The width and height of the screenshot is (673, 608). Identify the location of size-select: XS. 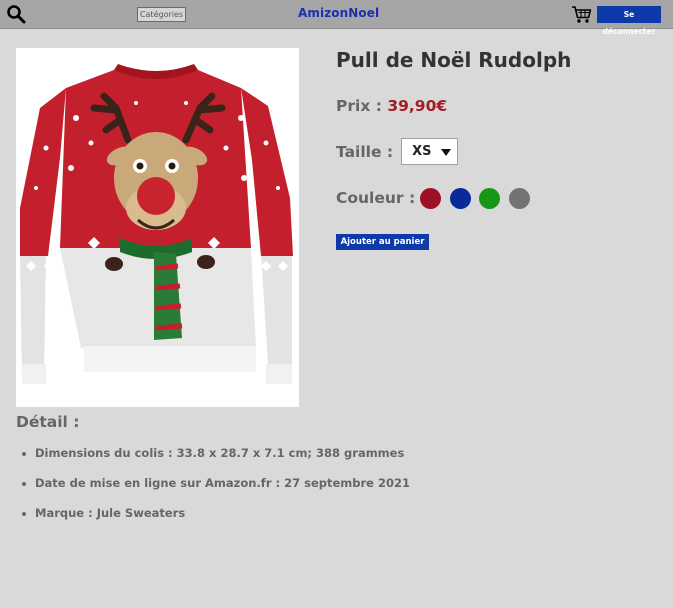
(430, 151).